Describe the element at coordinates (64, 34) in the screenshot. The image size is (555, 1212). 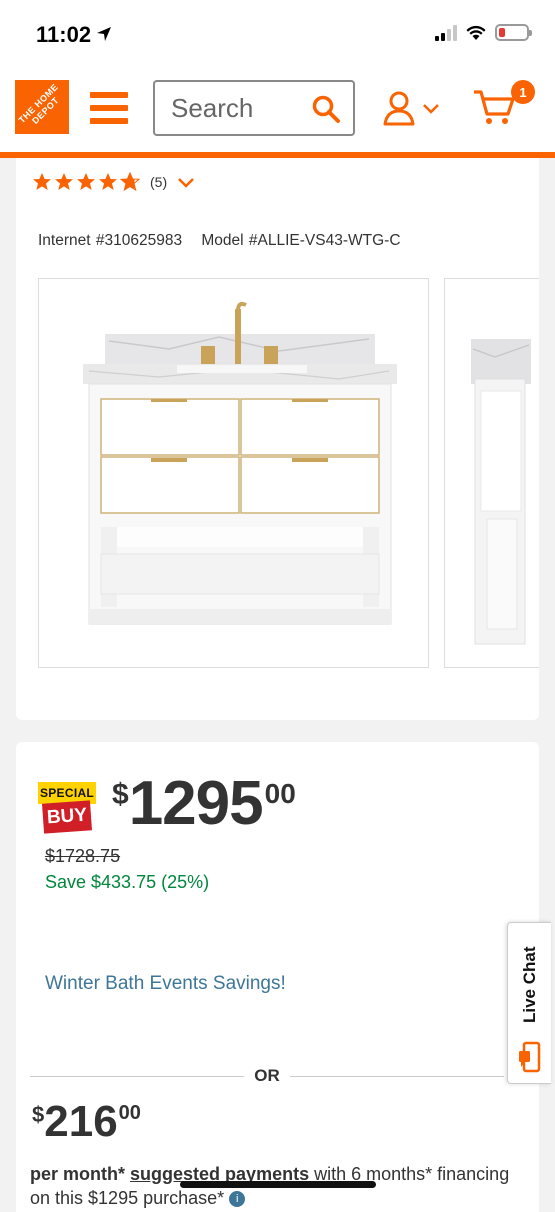
I see `status-time: 11:02` at that location.